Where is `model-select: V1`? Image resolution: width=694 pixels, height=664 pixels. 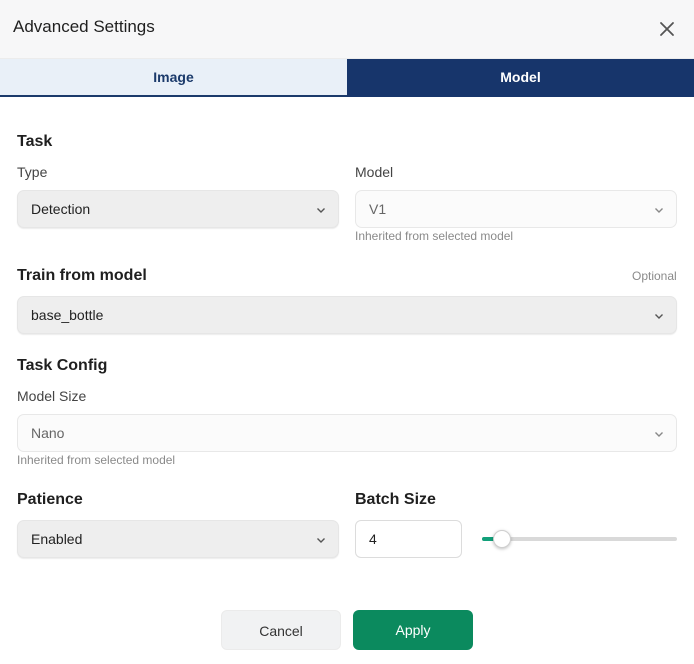
model-select: V1 is located at coordinates (516, 209).